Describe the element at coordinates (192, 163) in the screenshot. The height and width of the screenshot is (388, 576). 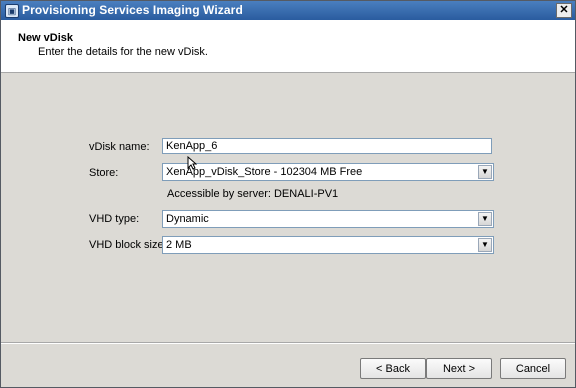
I see `mouse-cursor-icon` at that location.